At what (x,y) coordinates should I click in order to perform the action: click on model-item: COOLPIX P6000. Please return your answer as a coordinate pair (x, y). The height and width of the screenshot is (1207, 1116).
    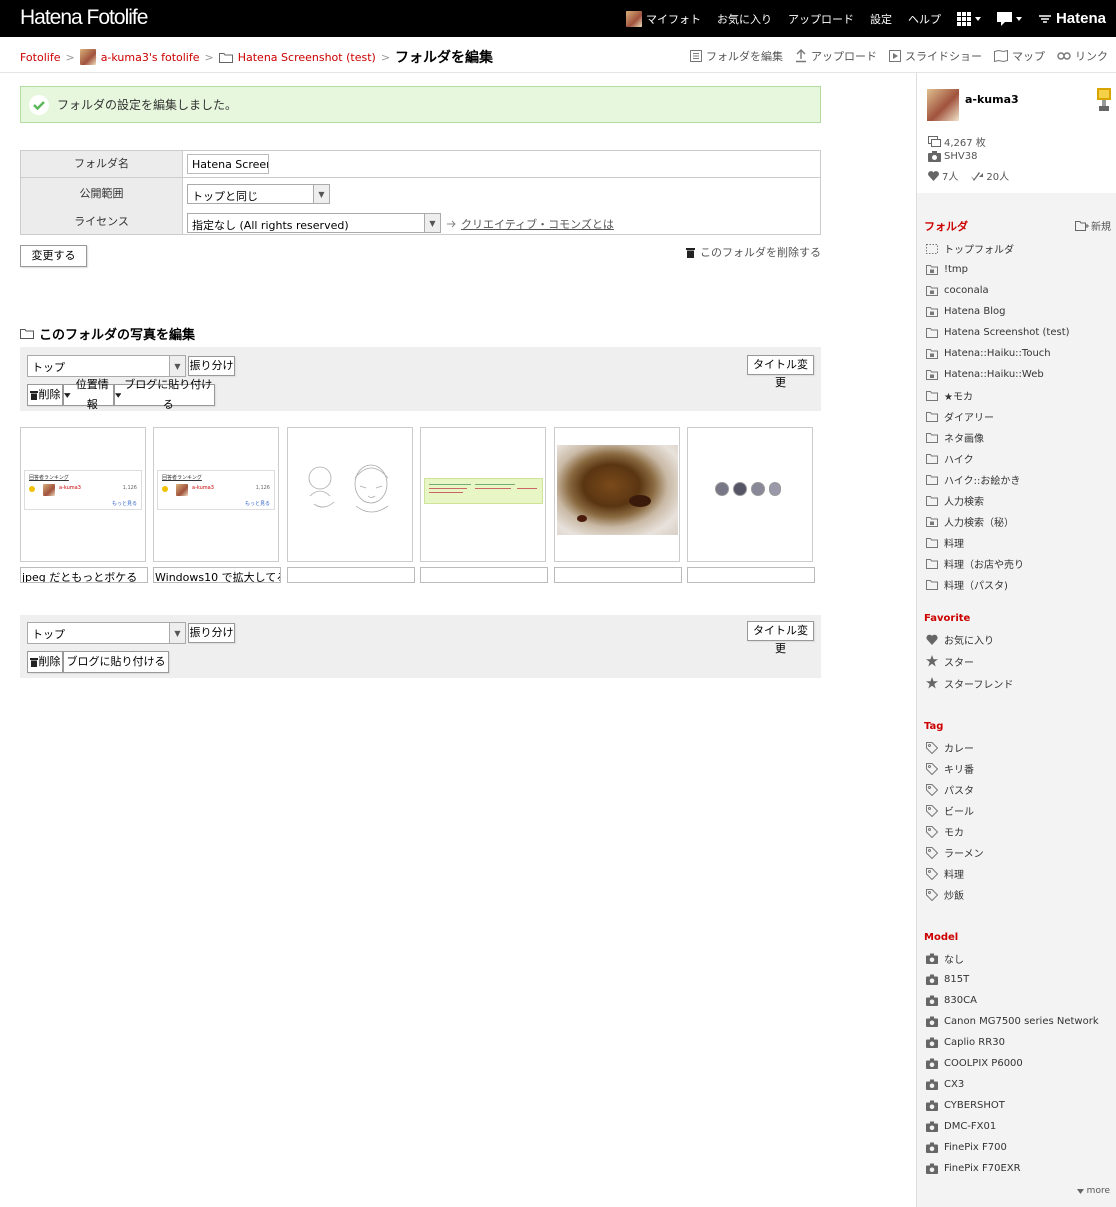
    Looking at the image, I should click on (1012, 1063).